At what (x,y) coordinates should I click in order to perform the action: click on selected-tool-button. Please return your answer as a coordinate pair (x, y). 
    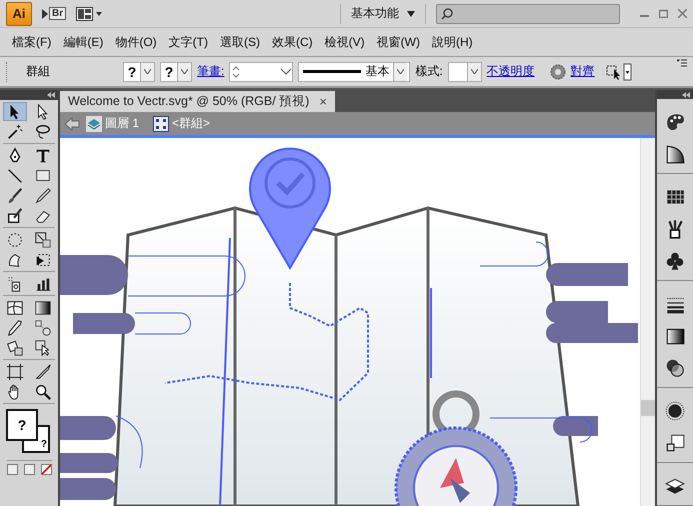
    Looking at the image, I should click on (15, 111).